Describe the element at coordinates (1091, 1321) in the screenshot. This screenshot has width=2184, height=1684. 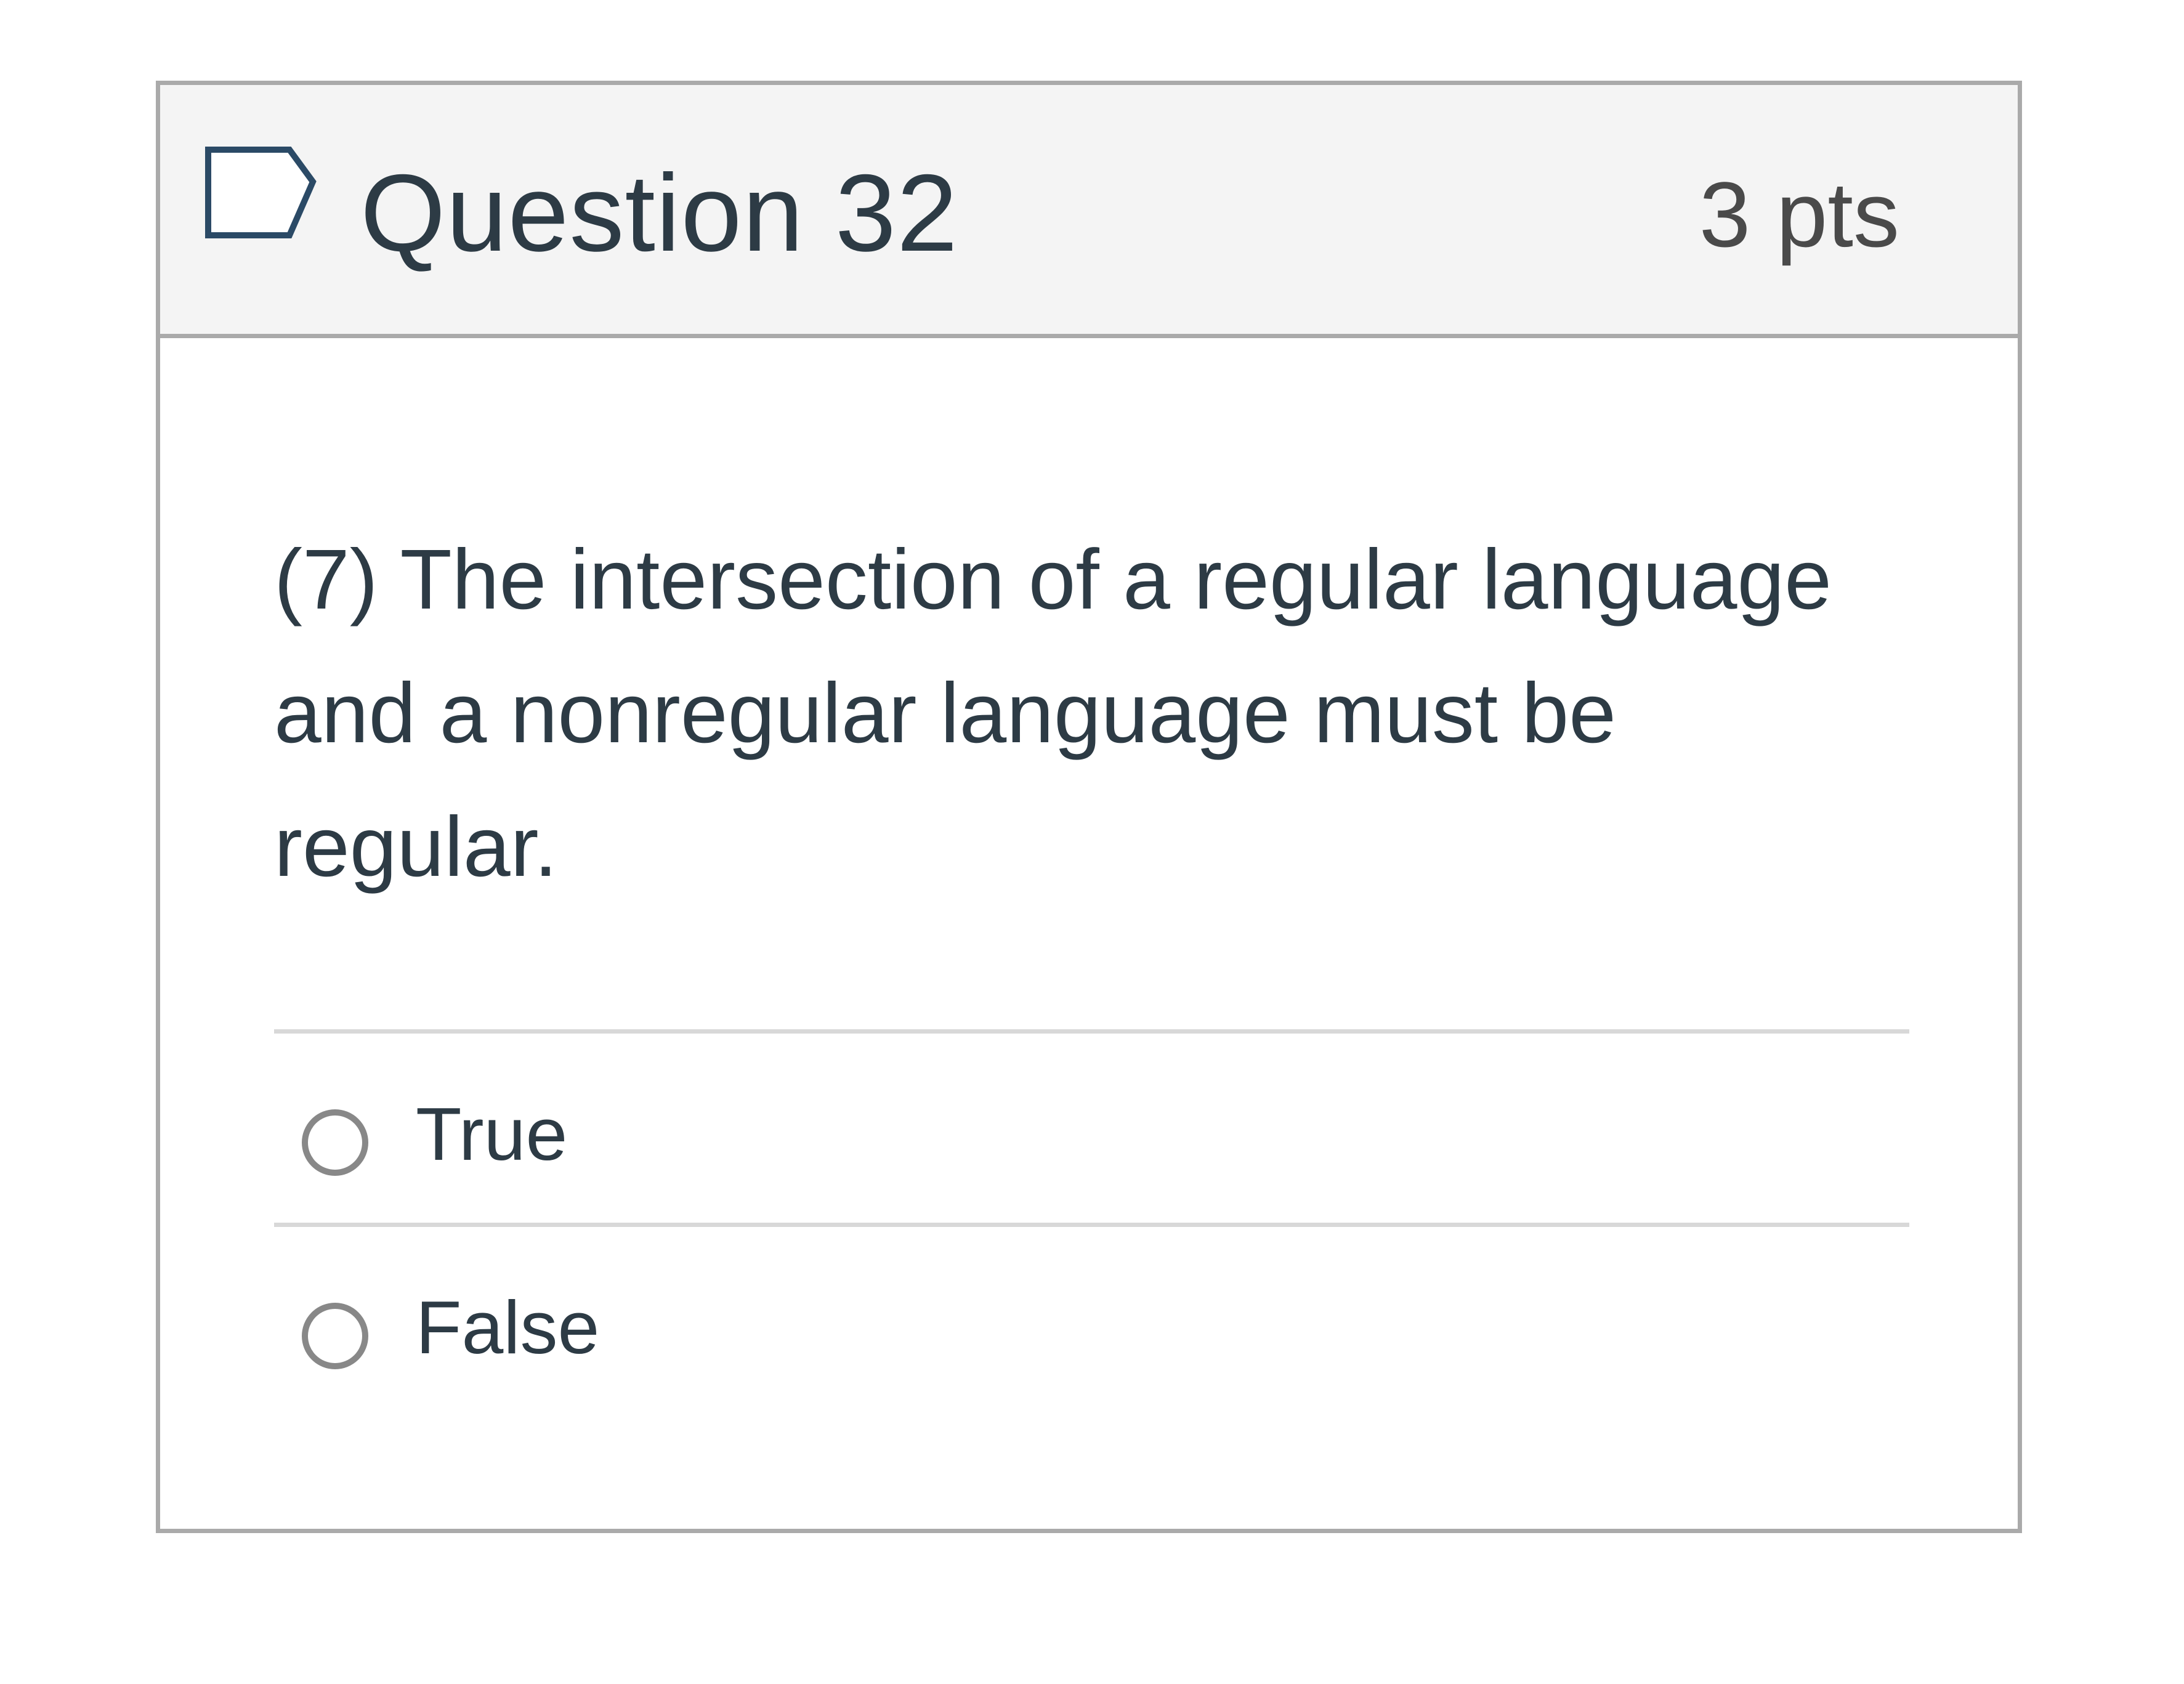
I see `answer-option-false: False` at that location.